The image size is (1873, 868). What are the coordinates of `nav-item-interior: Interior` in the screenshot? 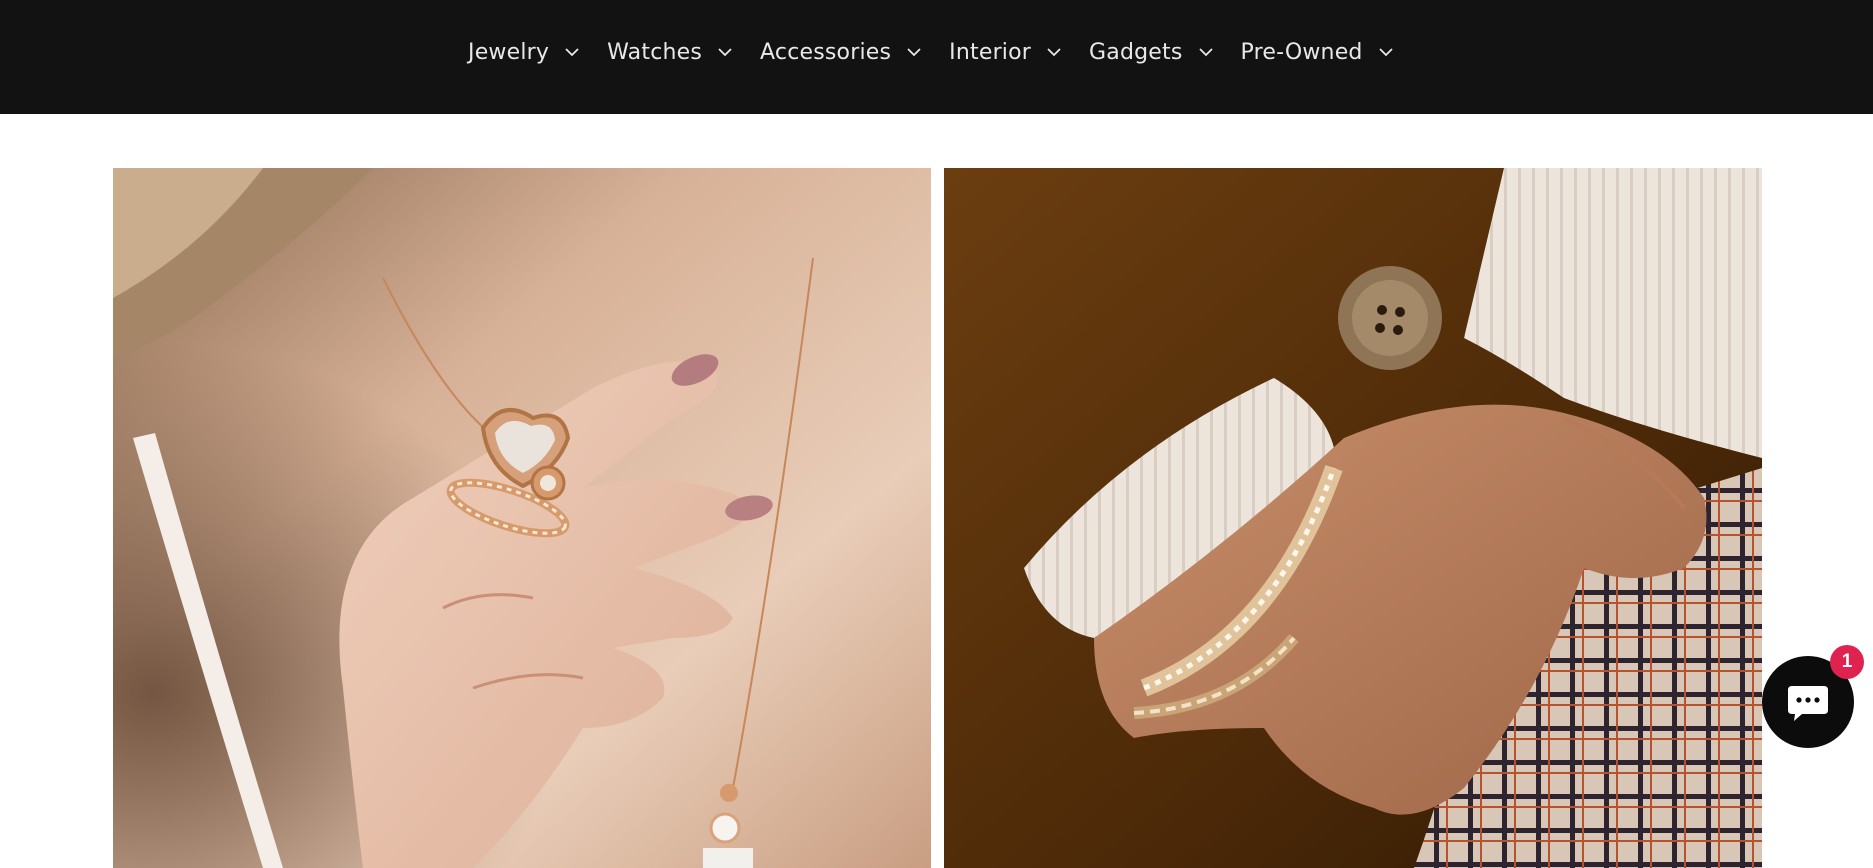 It's located at (1006, 52).